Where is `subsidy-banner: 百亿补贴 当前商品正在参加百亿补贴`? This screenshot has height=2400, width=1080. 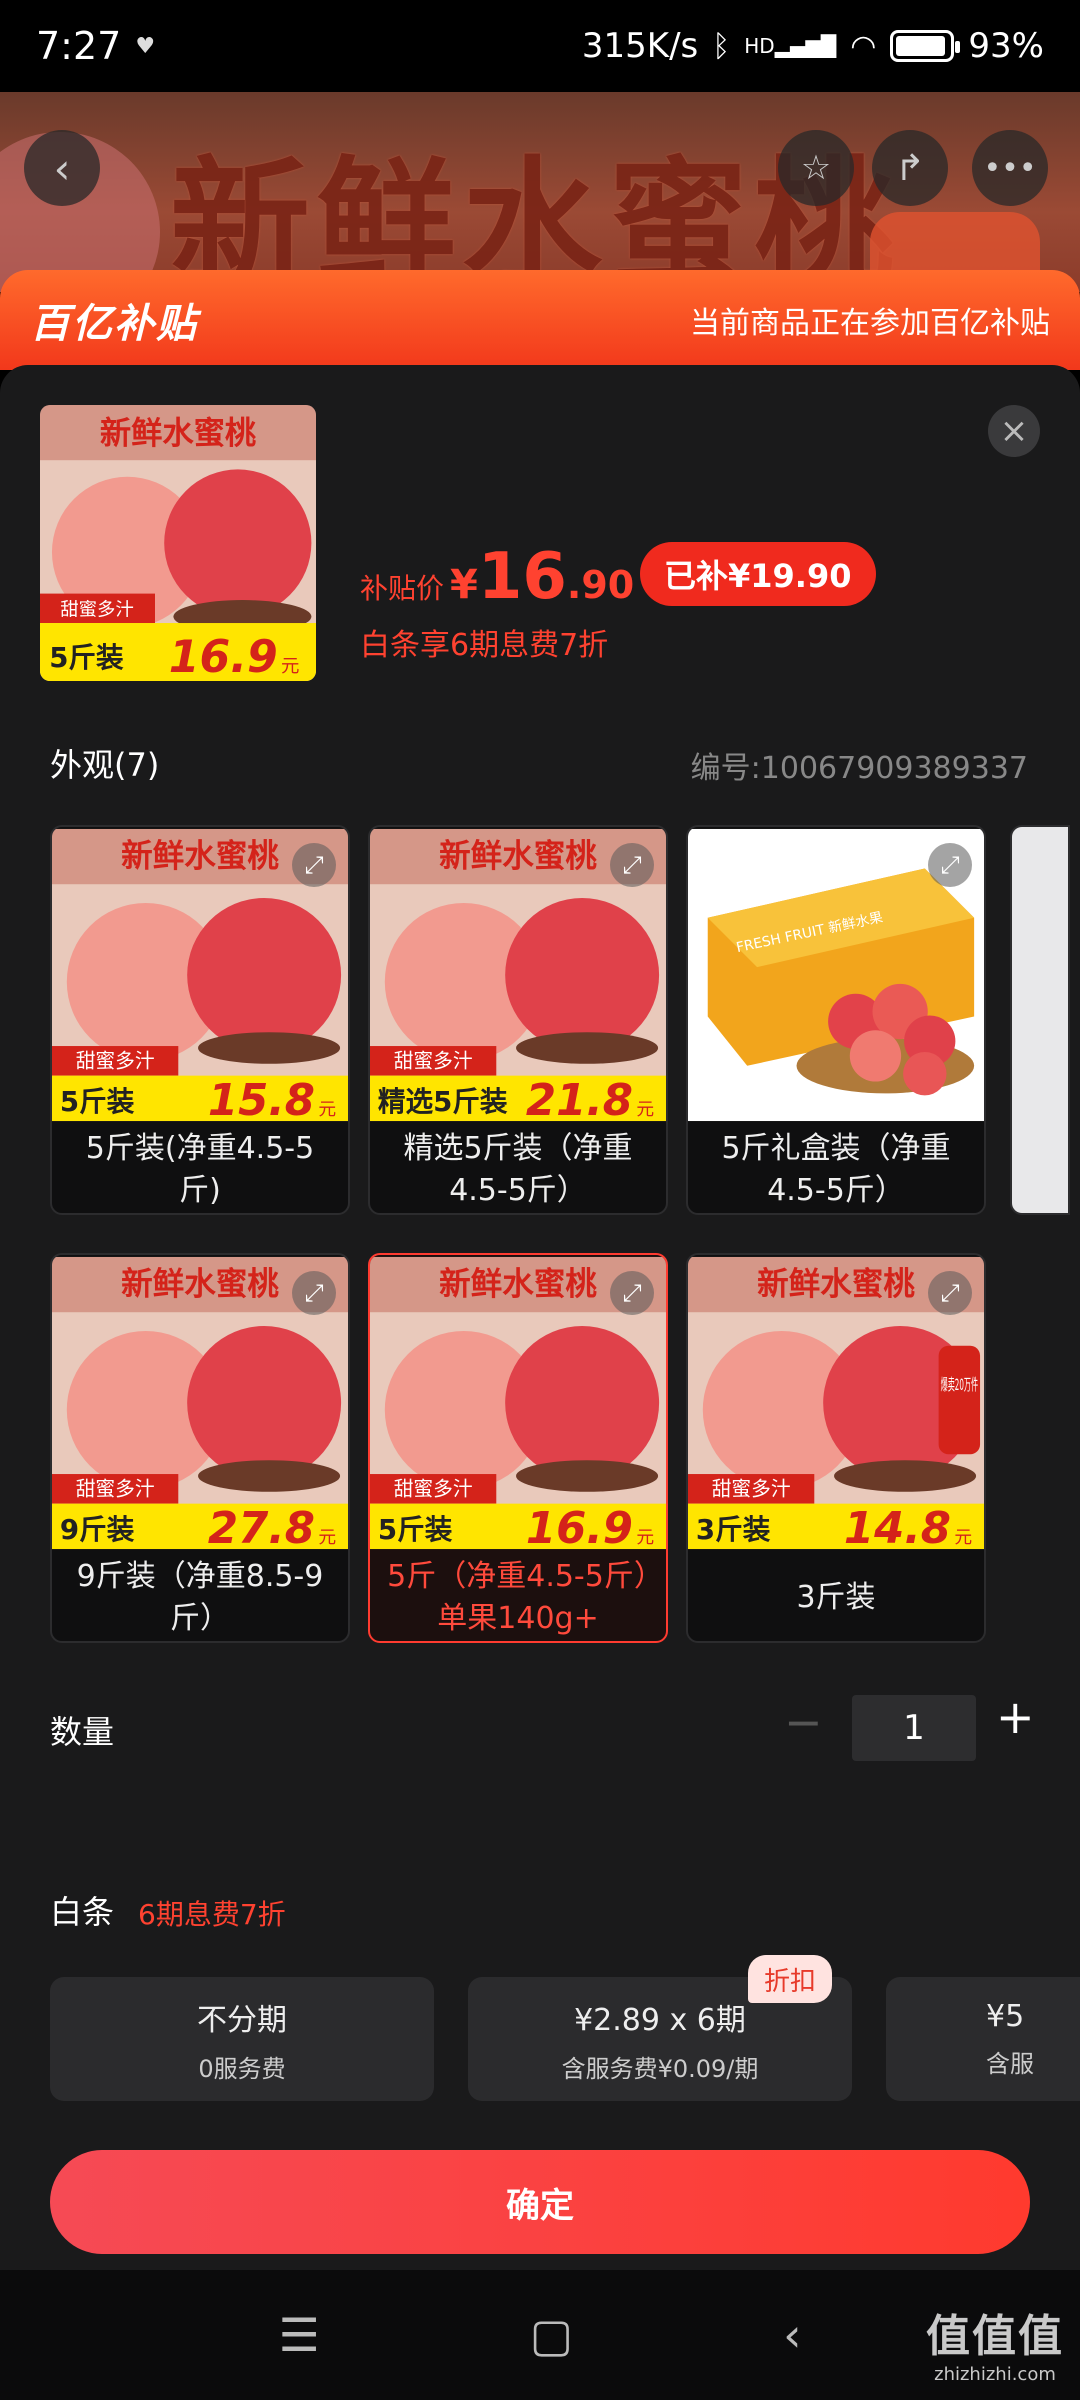 subsidy-banner: 百亿补贴 当前商品正在参加百亿补贴 is located at coordinates (540, 320).